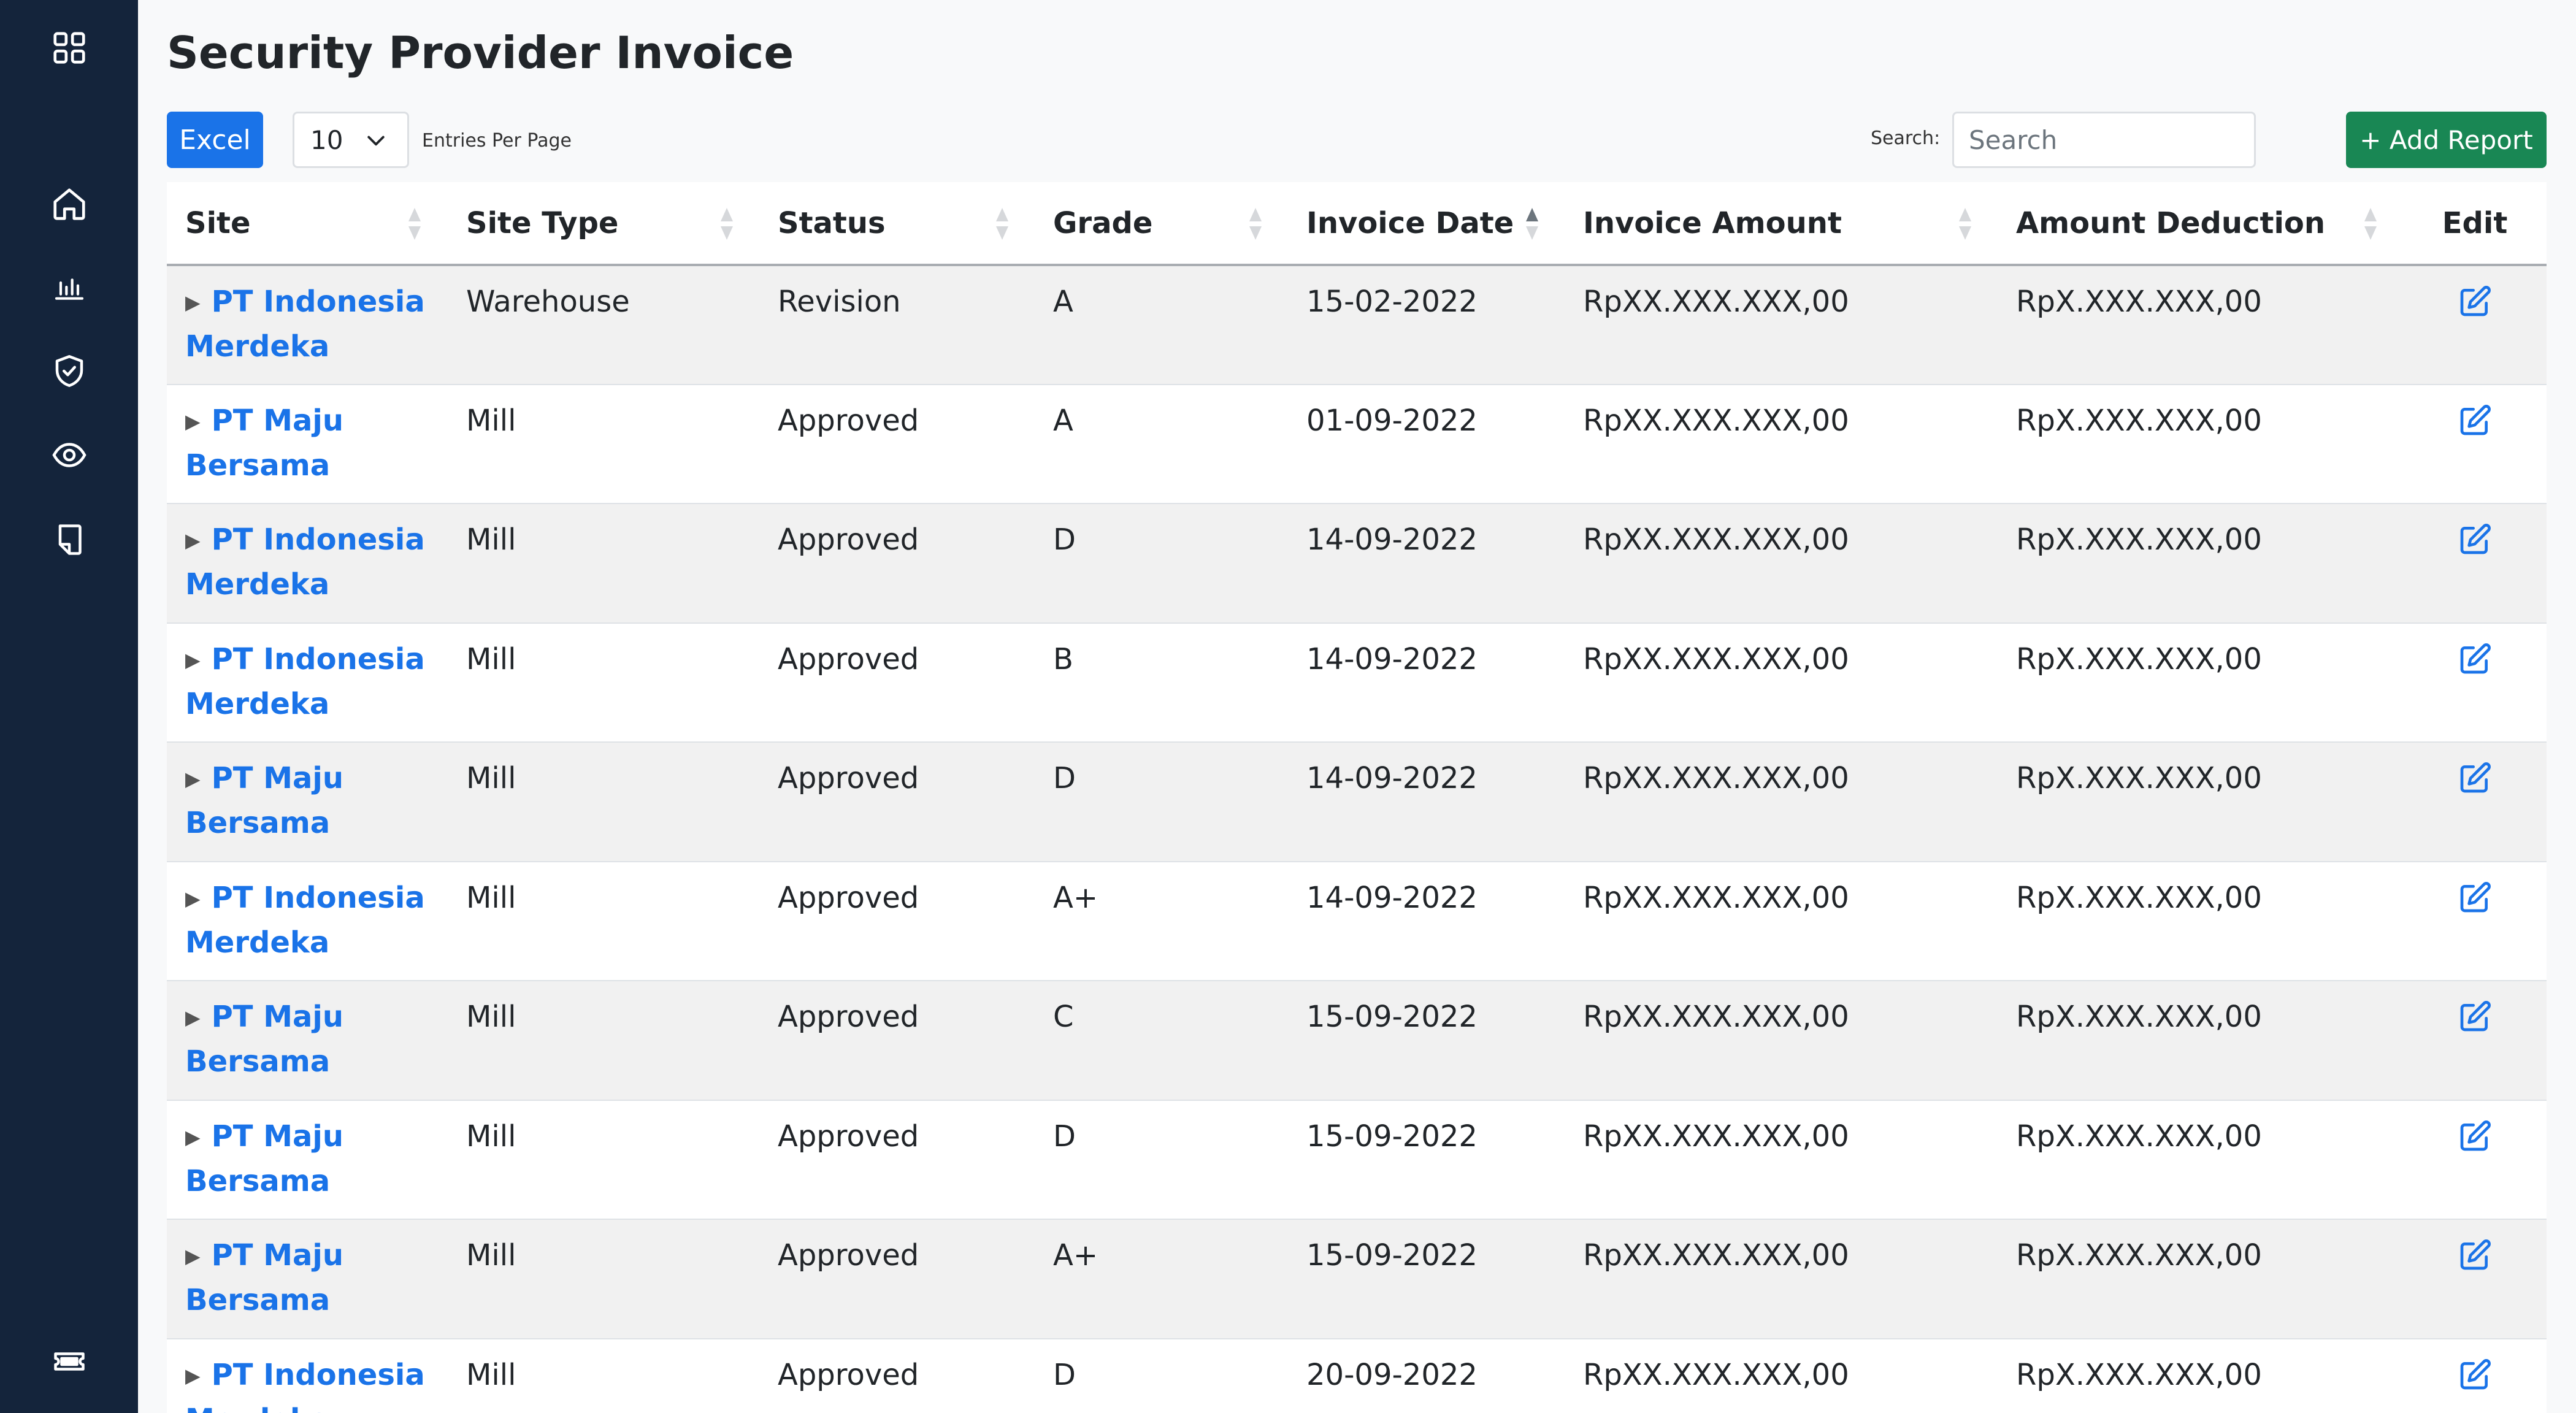 The height and width of the screenshot is (1413, 2576). I want to click on entries-per-page-label: Entries Per Page, so click(497, 140).